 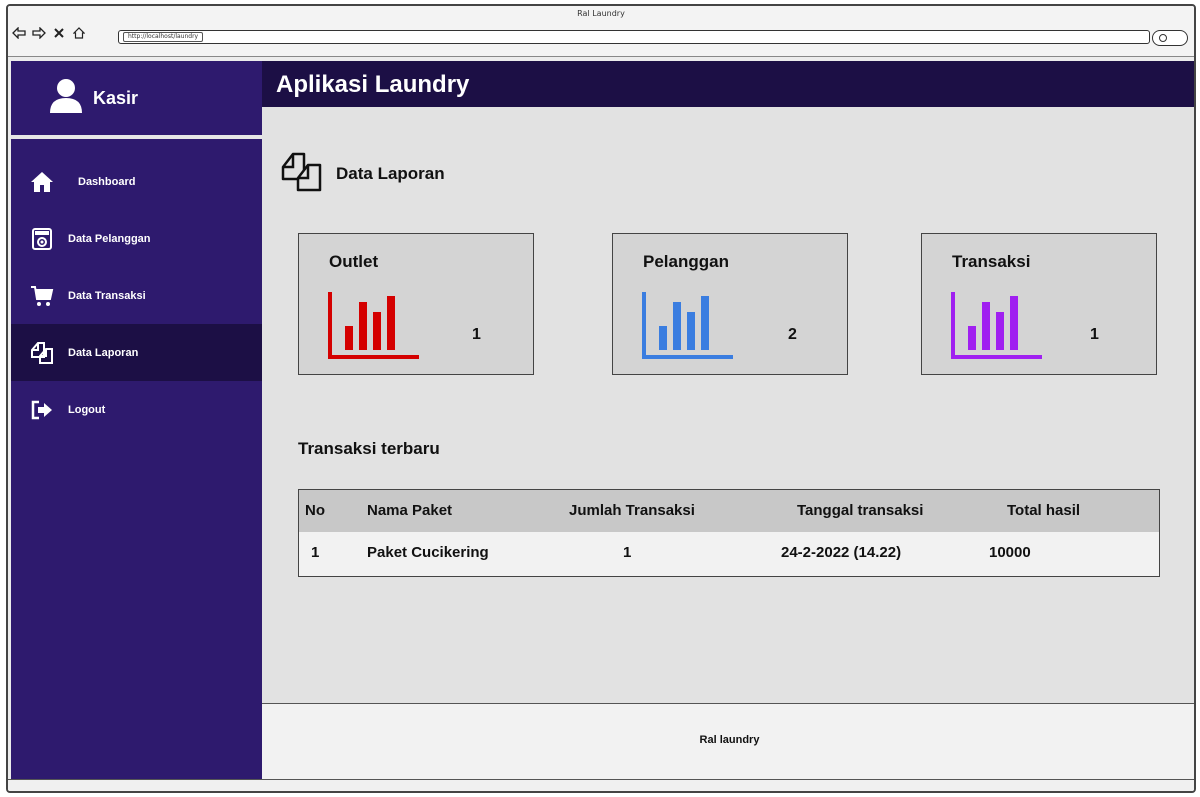 I want to click on url-text: http://localhost/laundry, so click(x=163, y=37).